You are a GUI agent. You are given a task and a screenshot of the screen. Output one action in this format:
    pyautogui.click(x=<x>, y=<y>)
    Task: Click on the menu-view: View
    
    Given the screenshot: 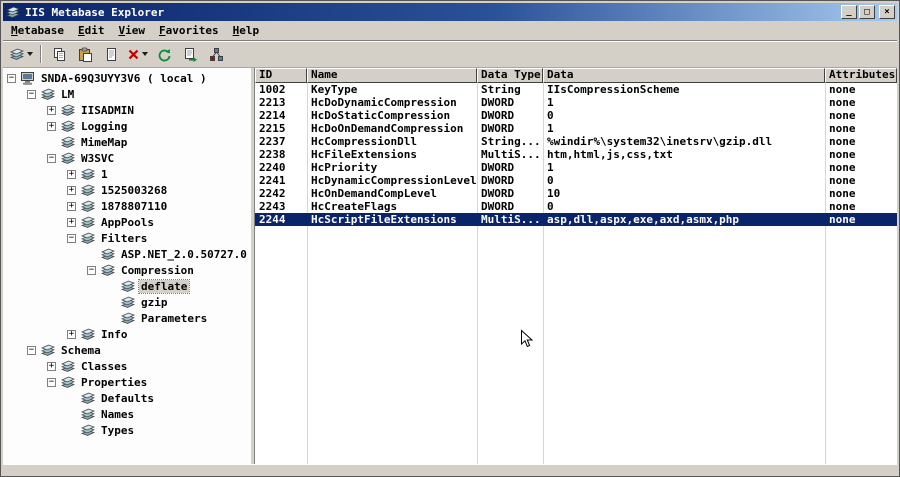 What is the action you would take?
    pyautogui.click(x=131, y=30)
    